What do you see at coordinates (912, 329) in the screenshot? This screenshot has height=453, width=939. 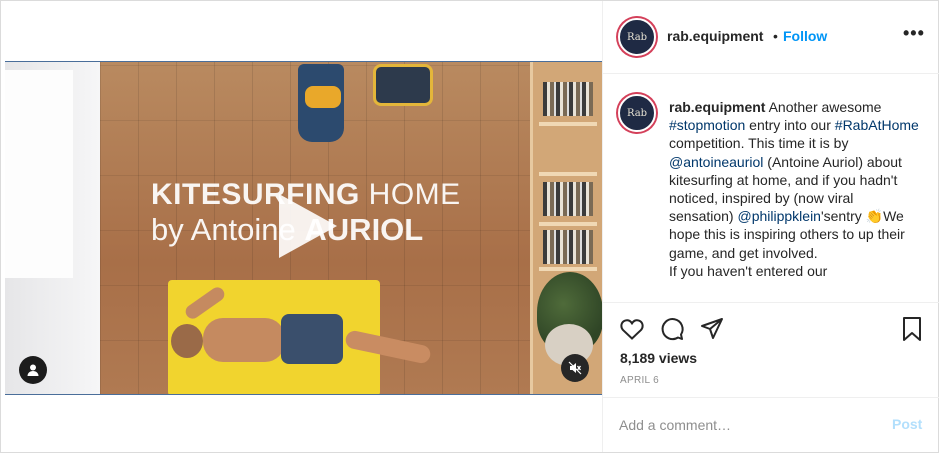 I see `bookmark-icon` at bounding box center [912, 329].